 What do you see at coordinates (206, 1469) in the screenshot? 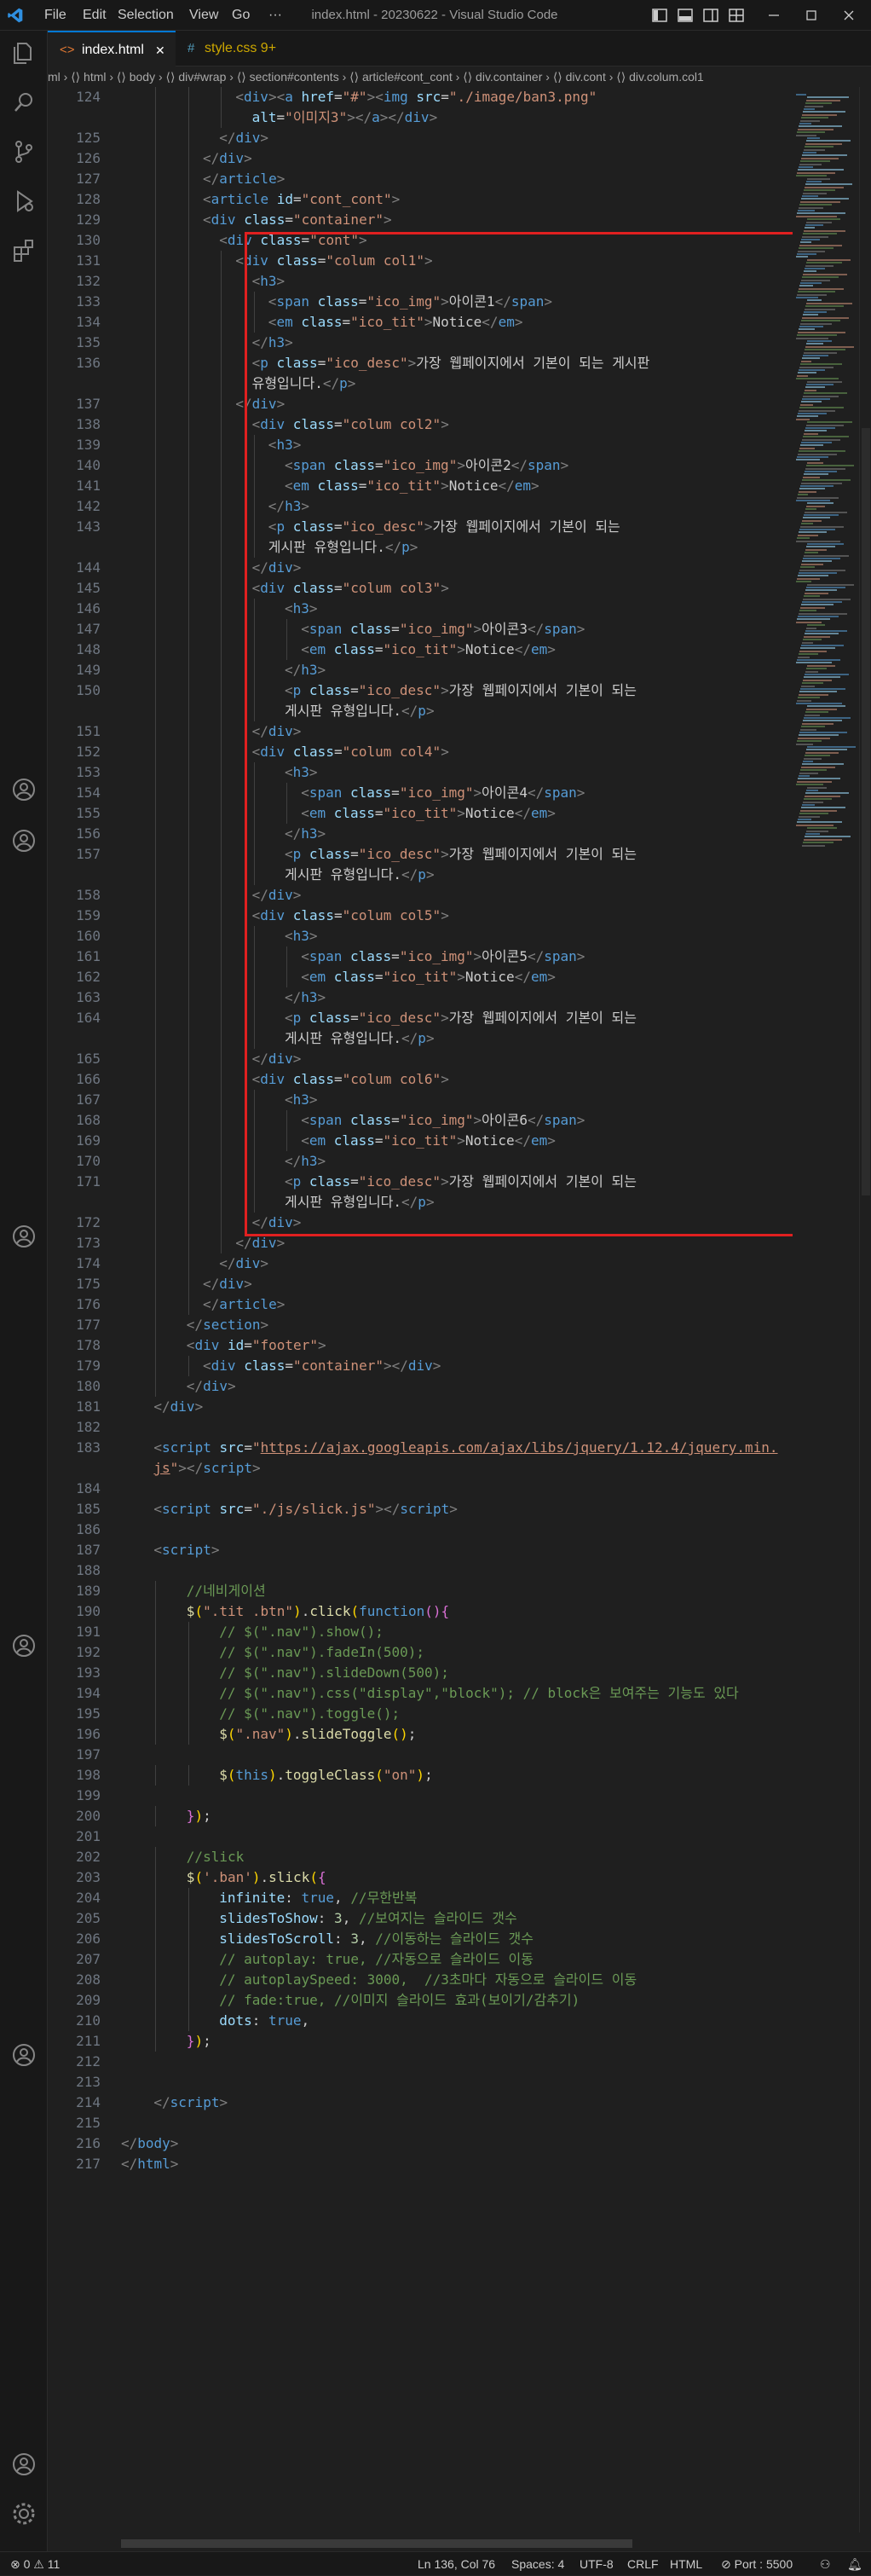
I see `code-line: js"></script>` at bounding box center [206, 1469].